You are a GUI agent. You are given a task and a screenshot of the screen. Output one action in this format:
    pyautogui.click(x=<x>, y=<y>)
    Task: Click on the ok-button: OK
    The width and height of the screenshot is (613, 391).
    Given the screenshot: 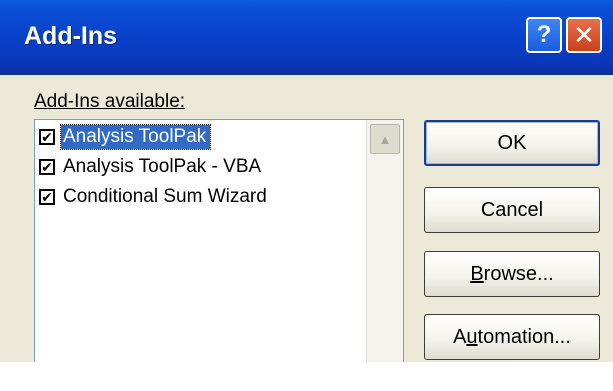 What is the action you would take?
    pyautogui.click(x=512, y=143)
    